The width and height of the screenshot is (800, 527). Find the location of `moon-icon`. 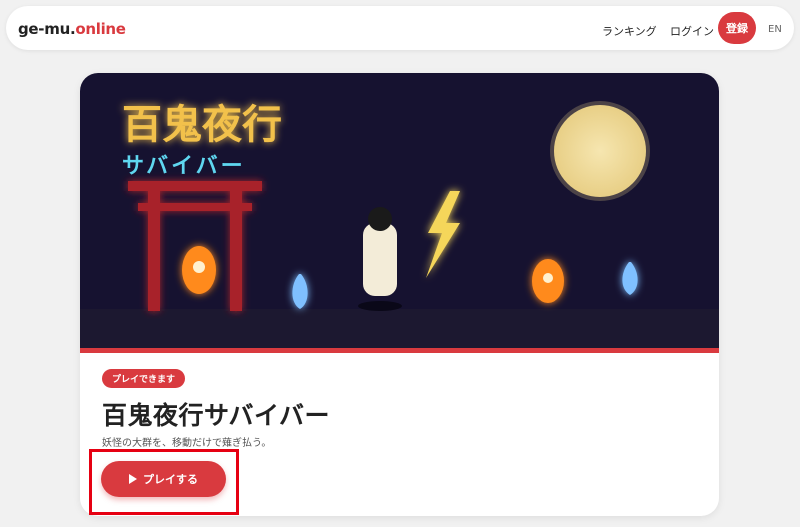

moon-icon is located at coordinates (600, 151).